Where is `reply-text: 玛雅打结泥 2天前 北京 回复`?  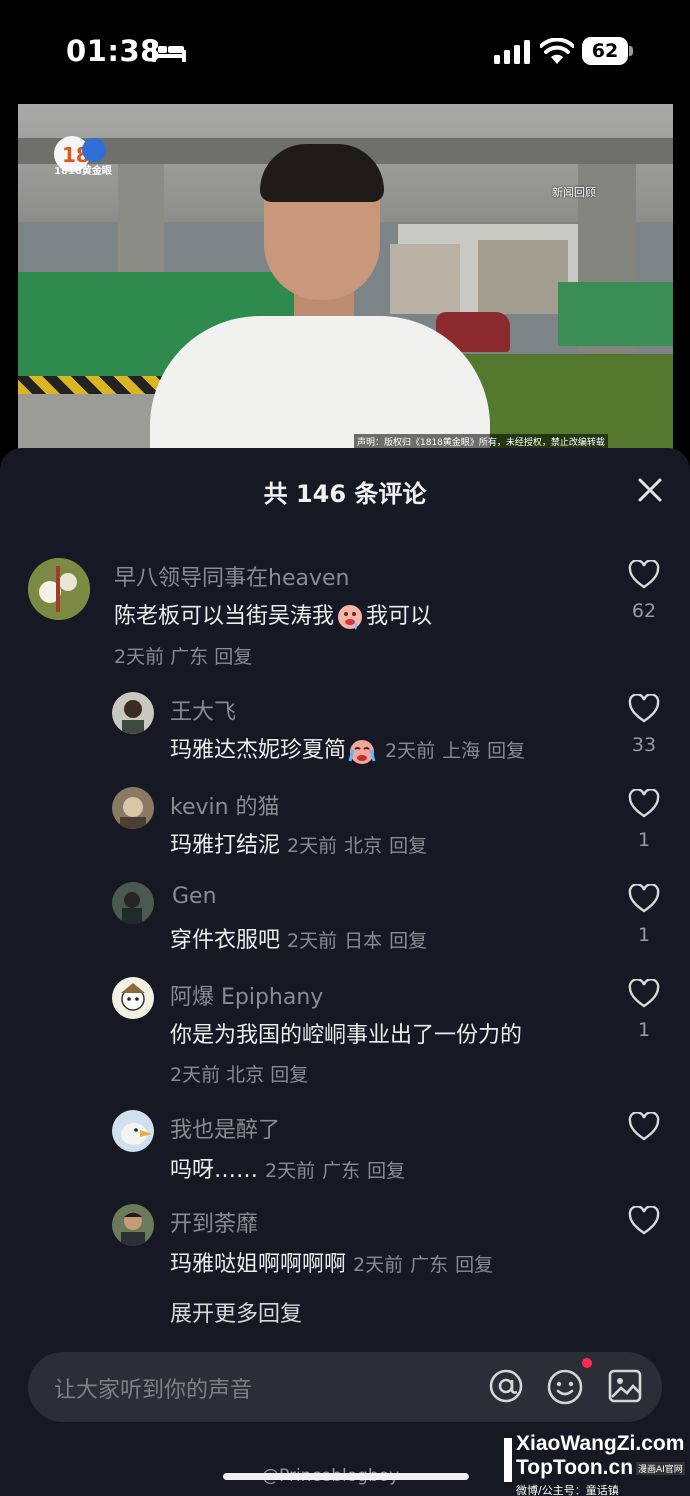 reply-text: 玛雅打结泥 2天前 北京 回复 is located at coordinates (299, 845).